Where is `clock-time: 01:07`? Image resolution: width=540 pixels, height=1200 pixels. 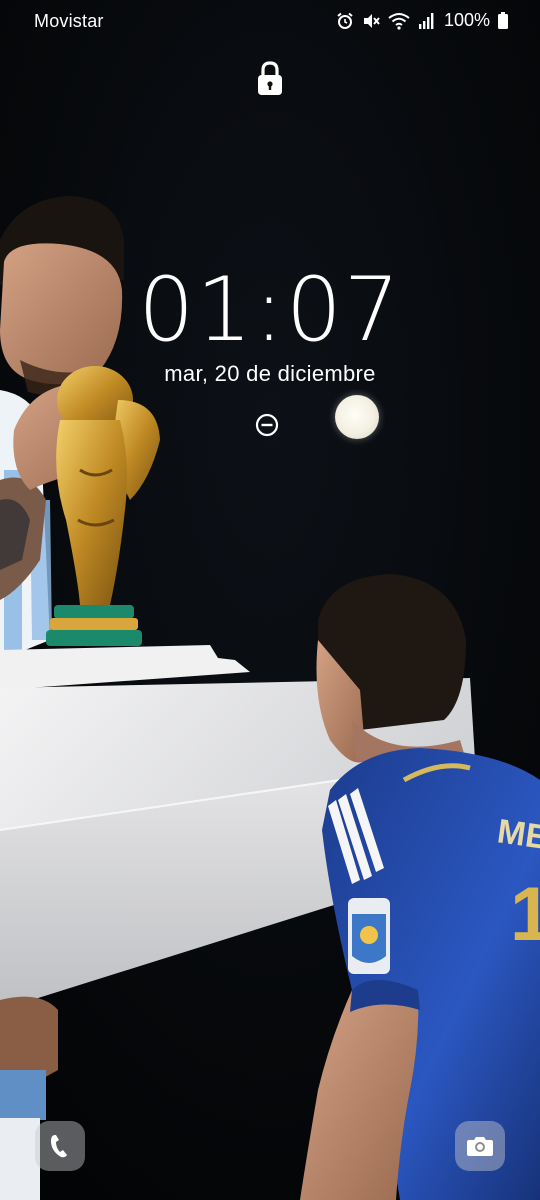
clock-time: 01:07 is located at coordinates (270, 309).